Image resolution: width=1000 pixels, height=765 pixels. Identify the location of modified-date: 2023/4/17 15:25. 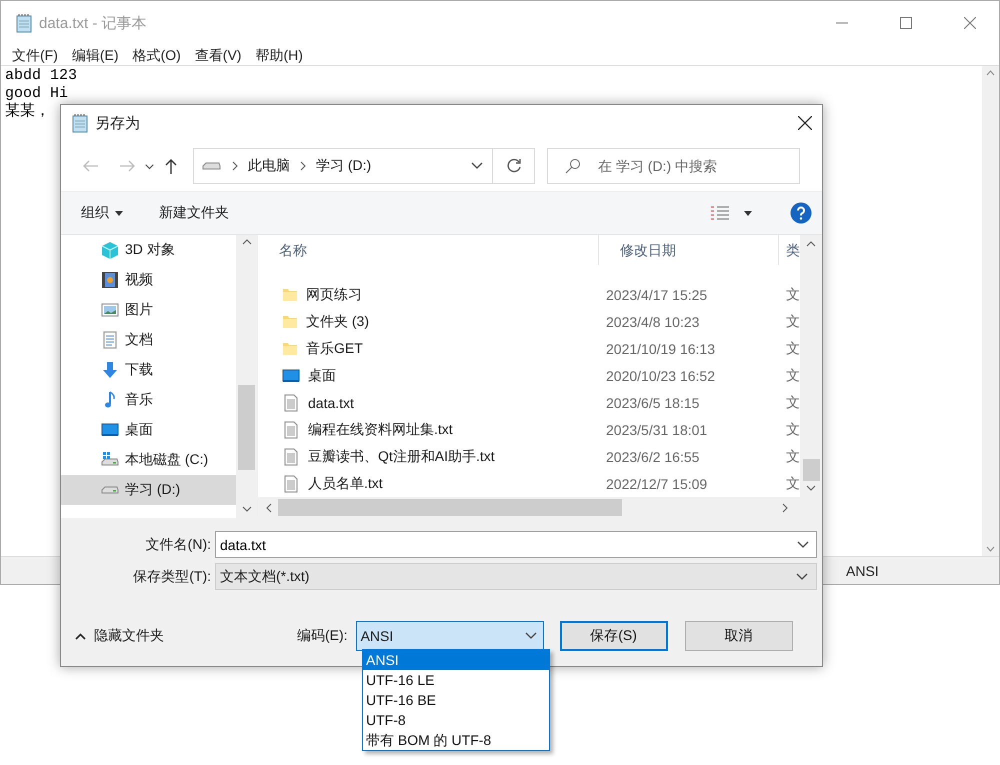
(657, 294).